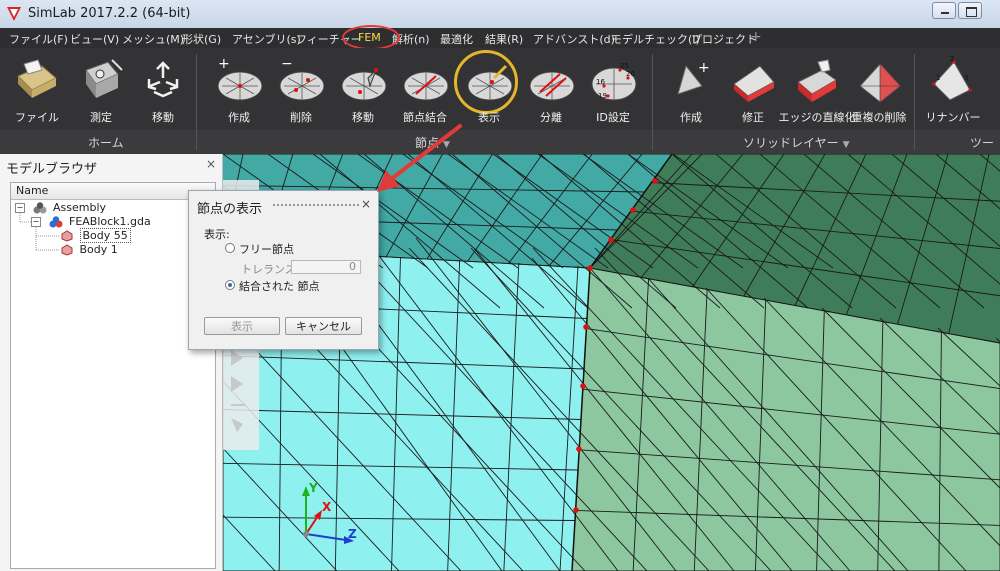  Describe the element at coordinates (504, 39) in the screenshot. I see `menu-results: 結果(R)` at that location.